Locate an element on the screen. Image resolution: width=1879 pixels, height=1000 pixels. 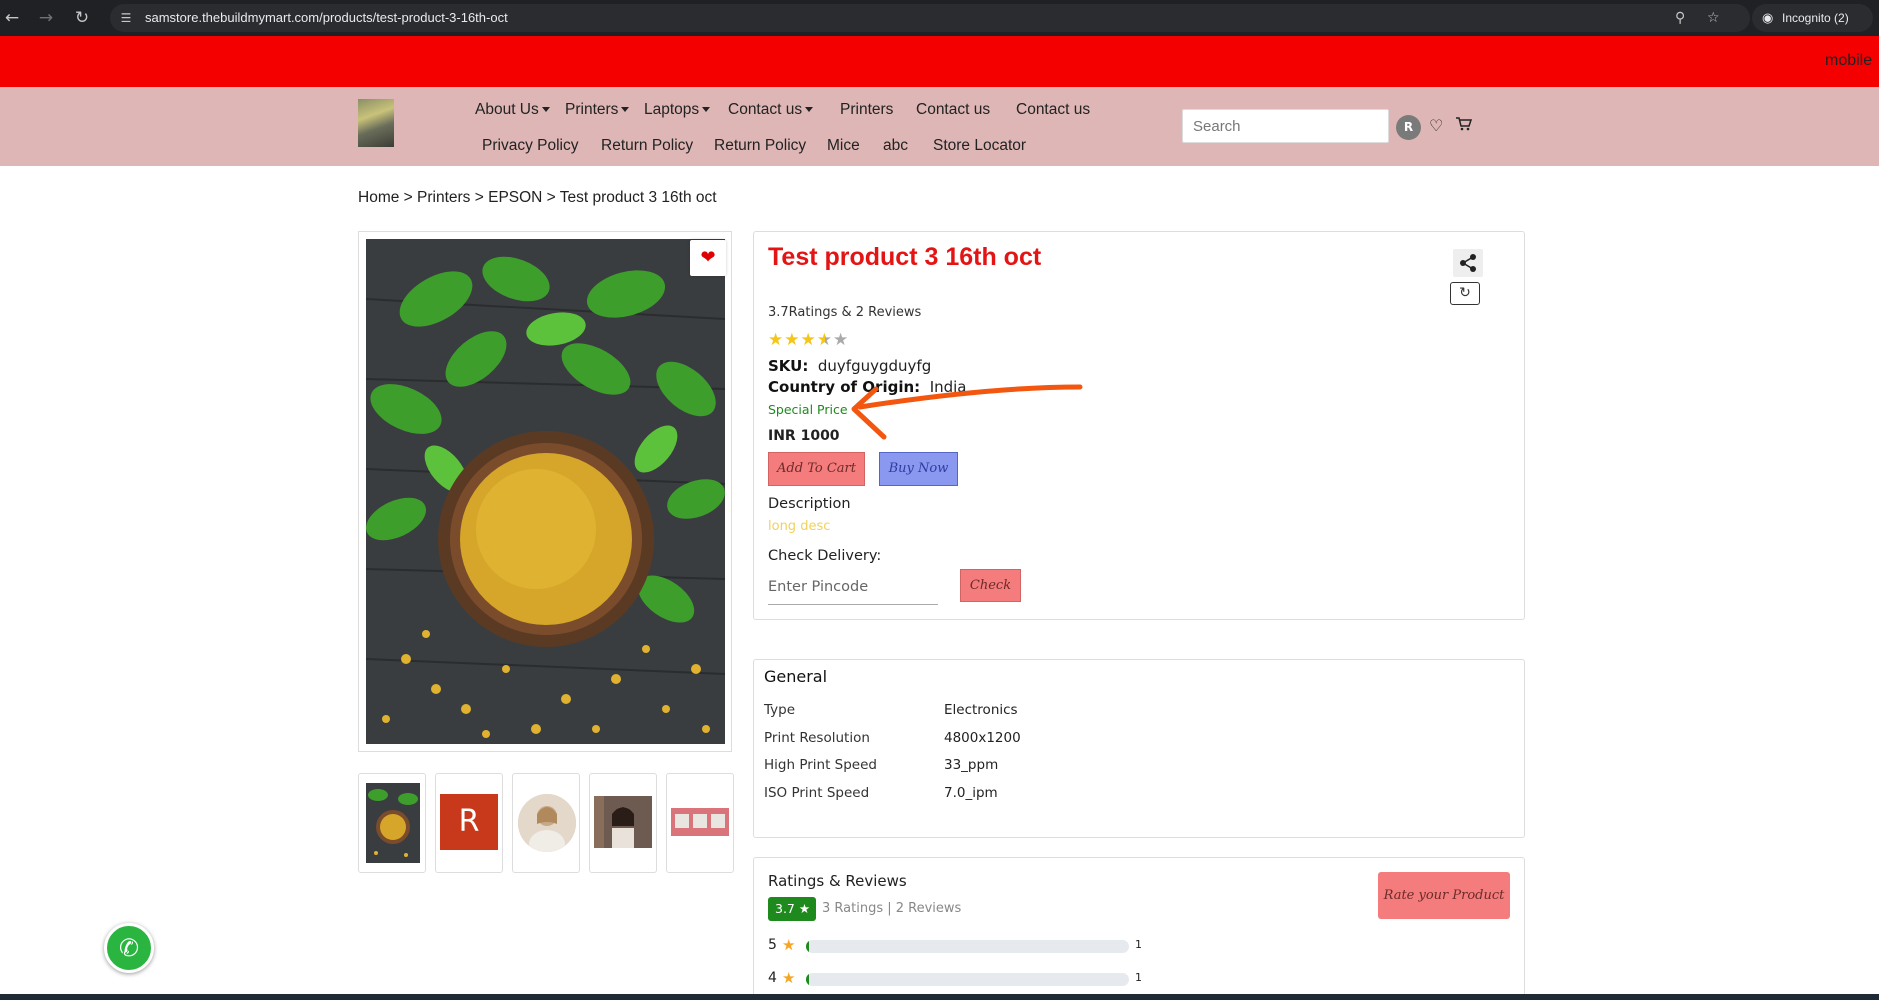
ratings-reviews-heading: Ratings & Reviews is located at coordinates (837, 881).